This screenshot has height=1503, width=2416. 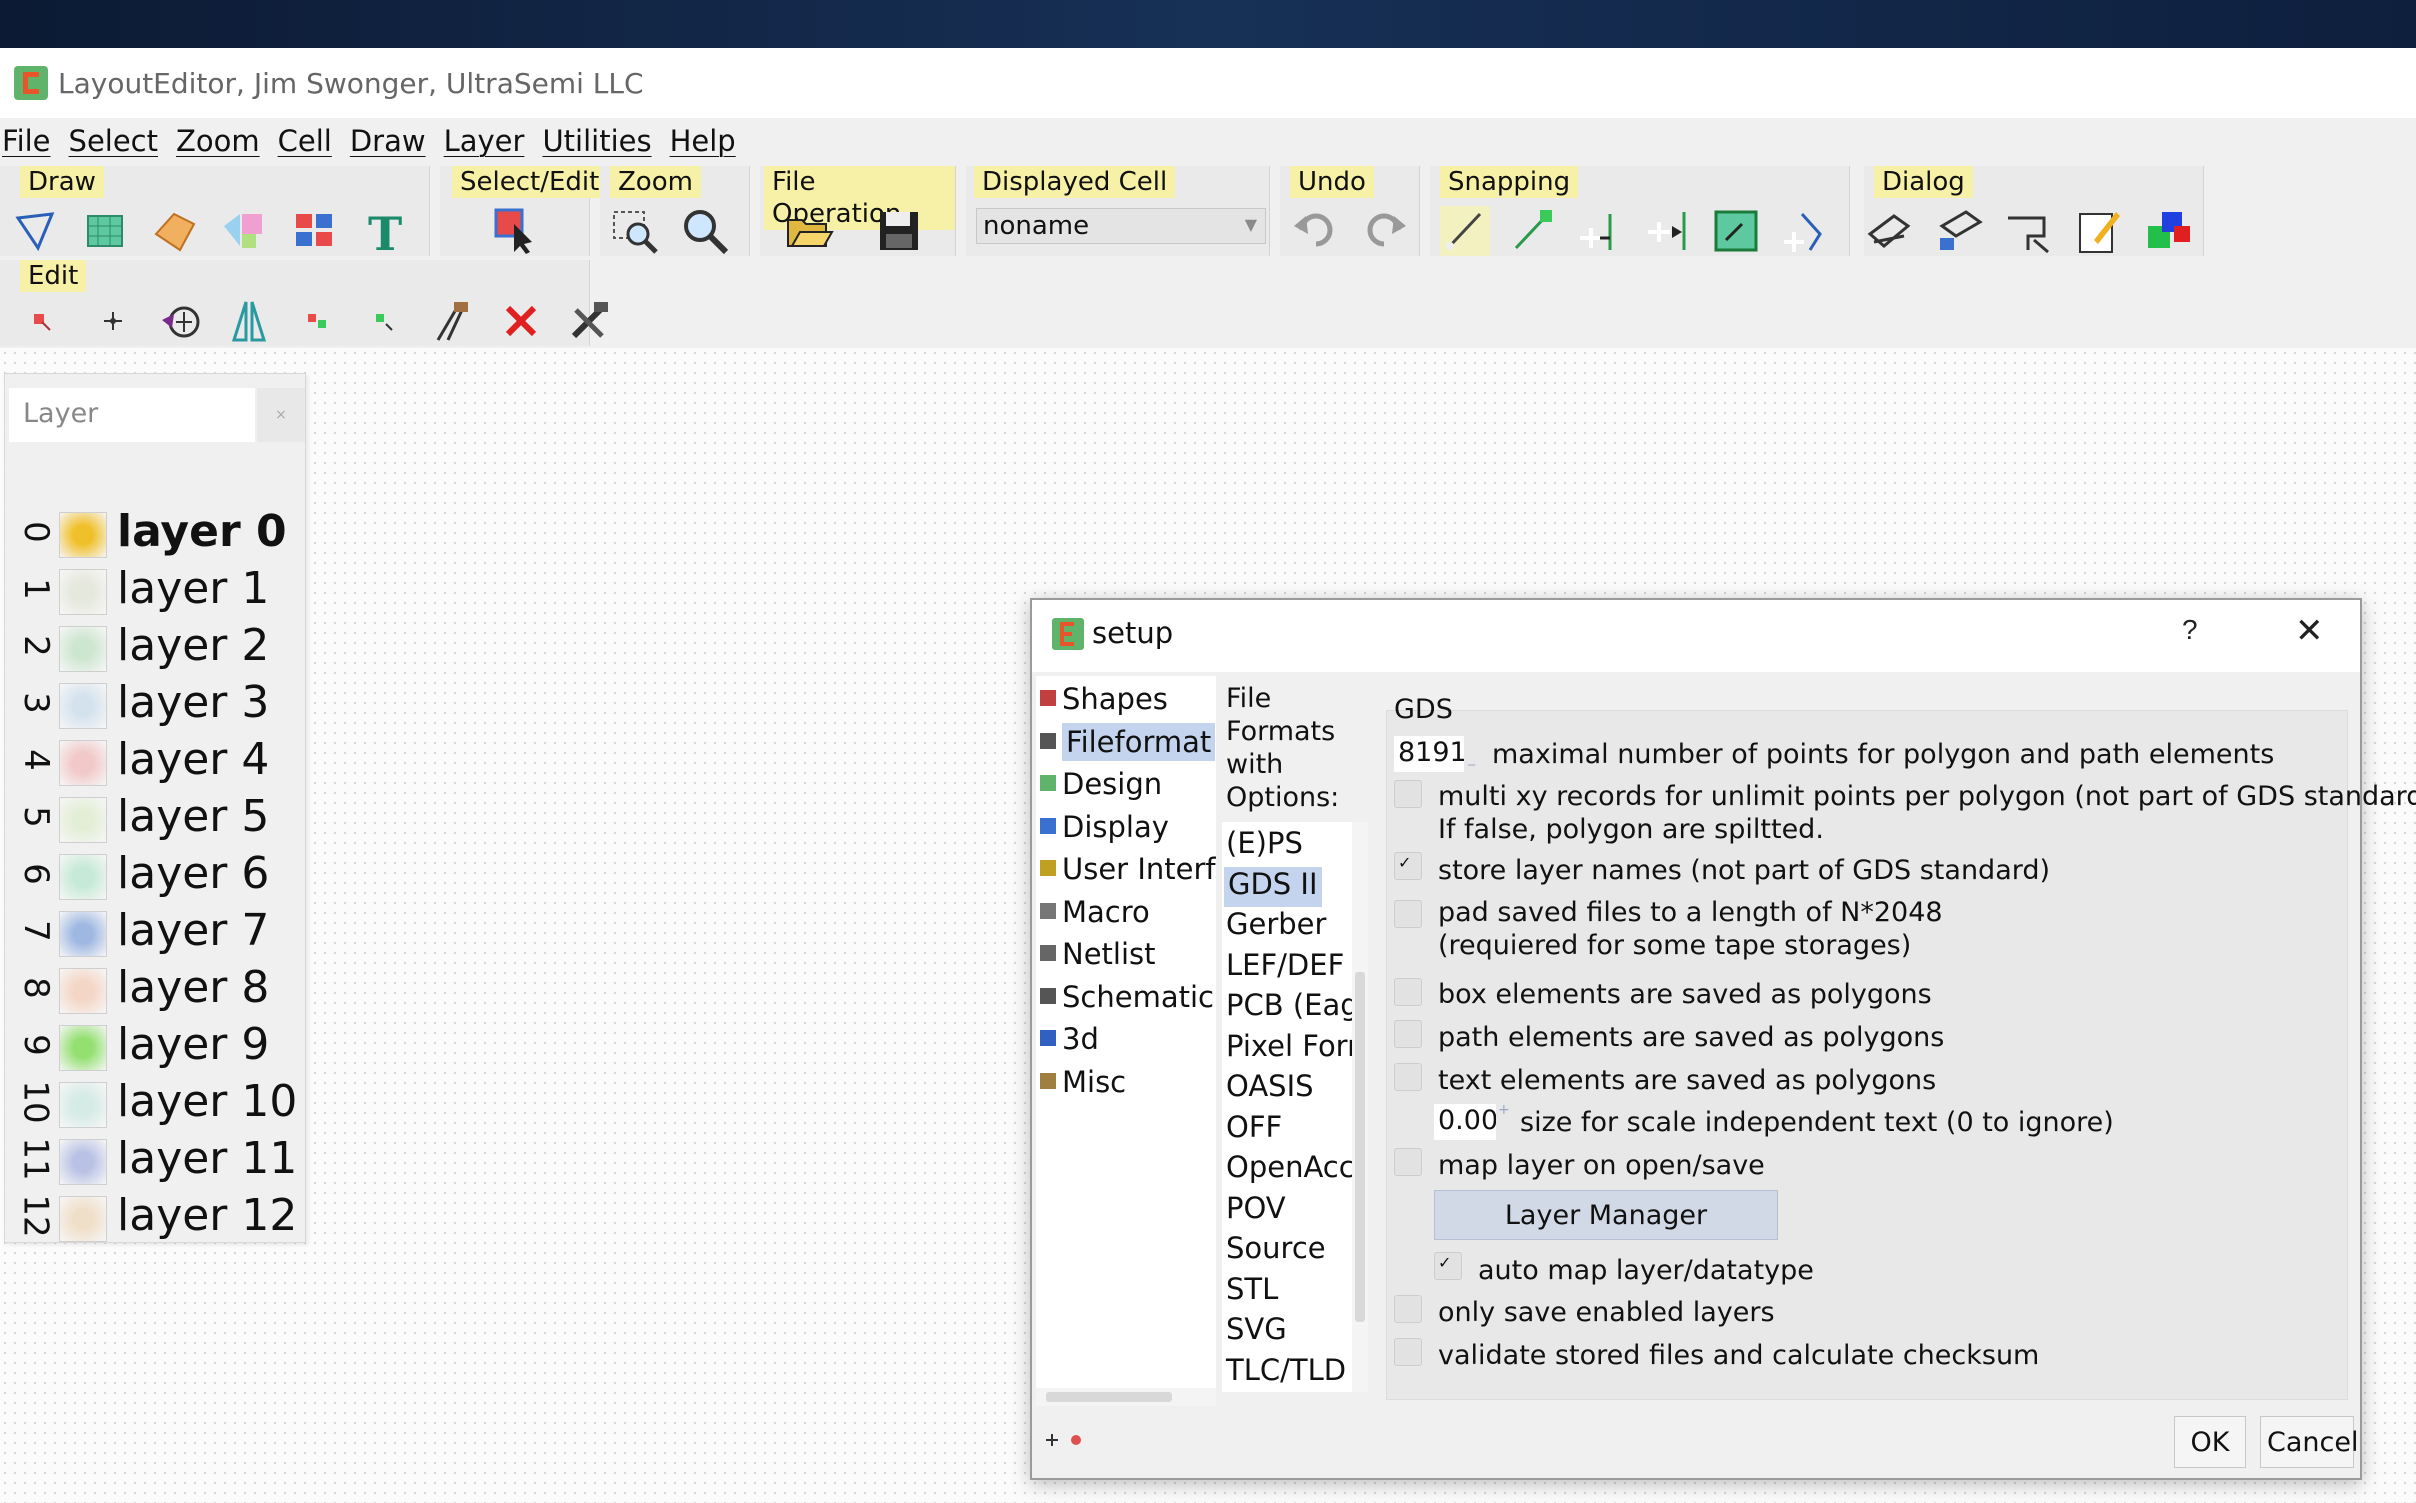 I want to click on file-format-item: PCB (Eag, so click(x=1292, y=1008).